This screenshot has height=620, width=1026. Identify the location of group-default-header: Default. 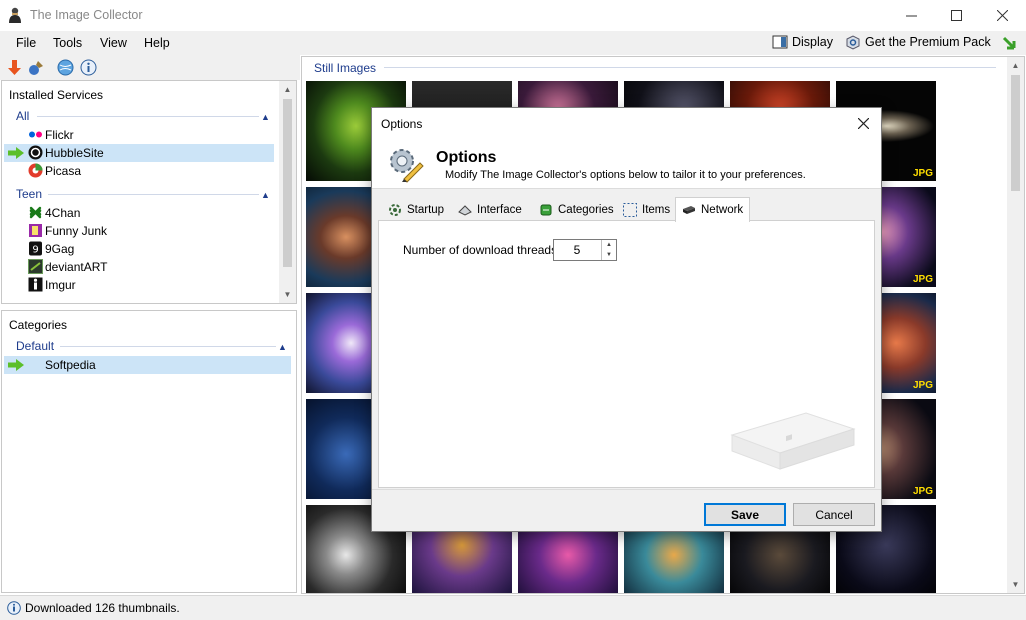
(35, 346).